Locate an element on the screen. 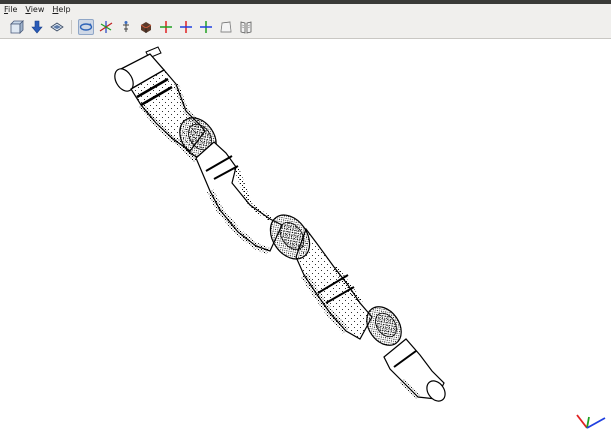  transform-icon is located at coordinates (126, 26).